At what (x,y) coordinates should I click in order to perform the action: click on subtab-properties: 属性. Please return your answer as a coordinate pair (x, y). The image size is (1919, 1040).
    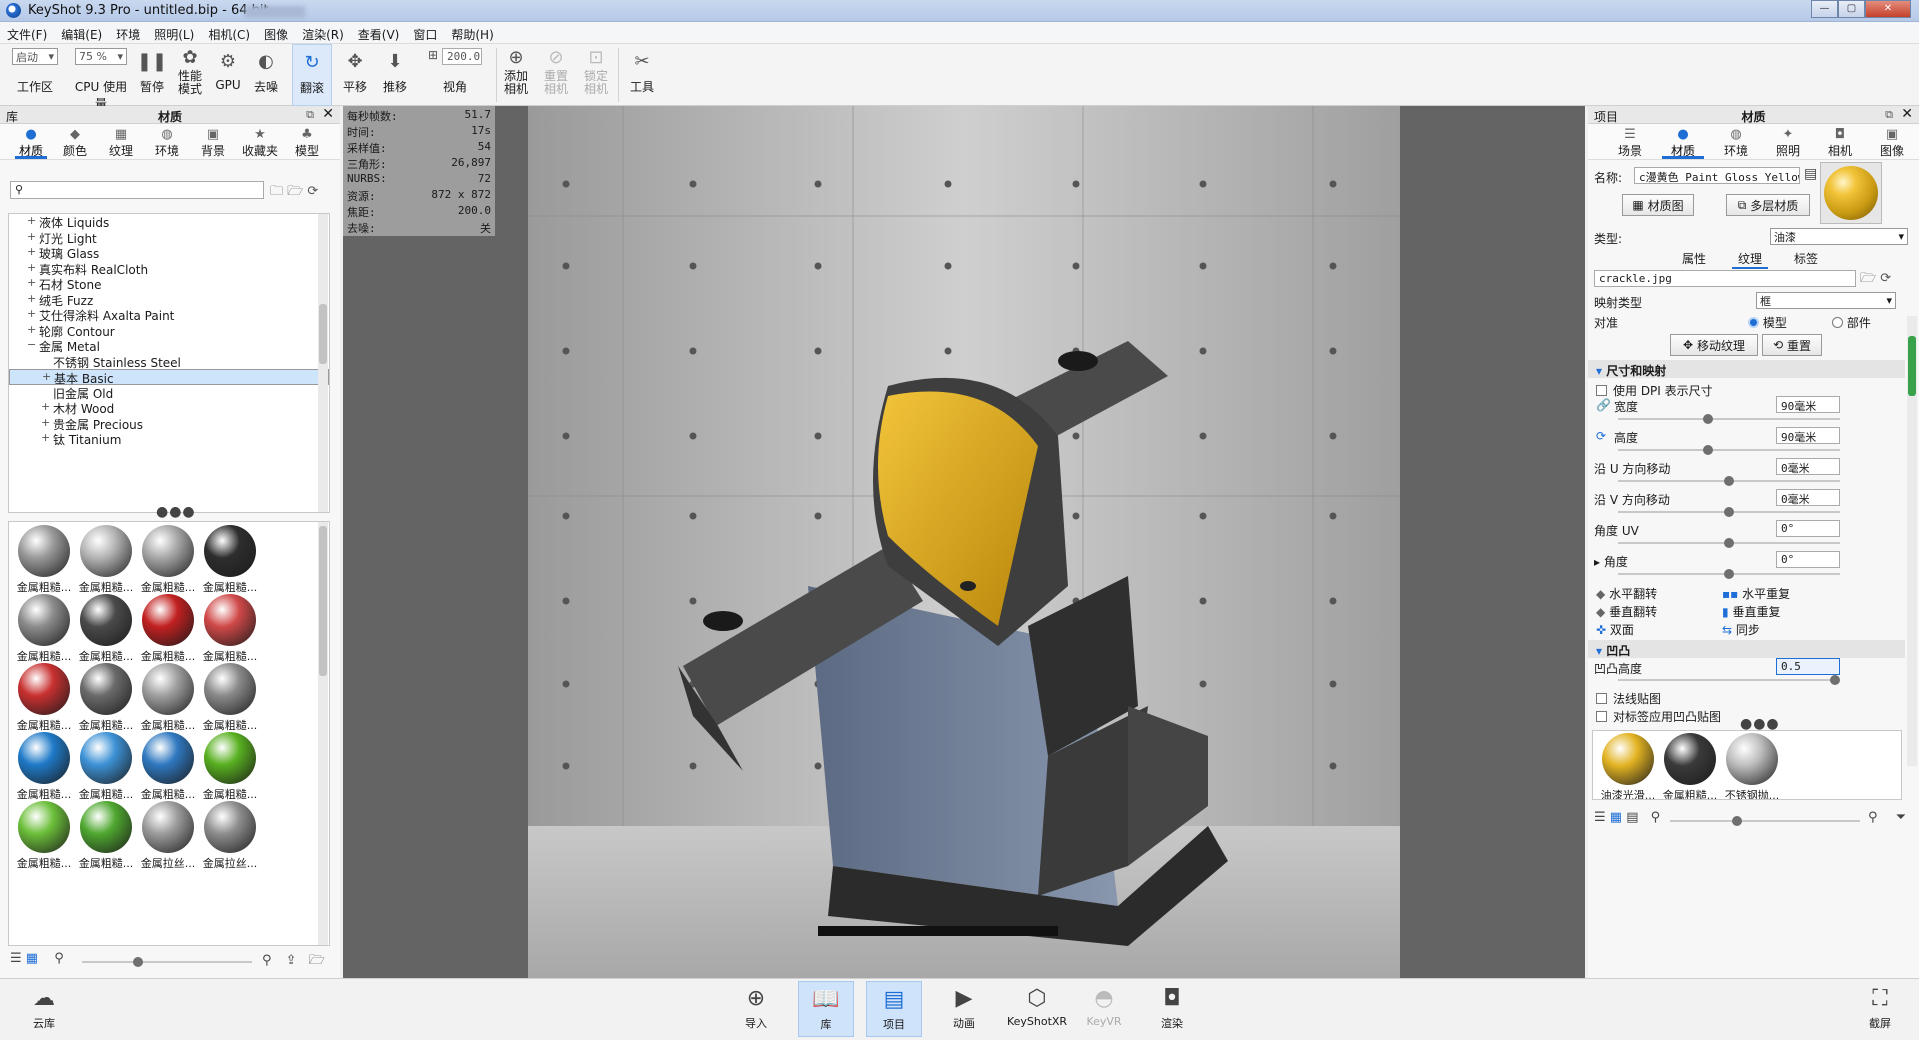
    Looking at the image, I should click on (1694, 259).